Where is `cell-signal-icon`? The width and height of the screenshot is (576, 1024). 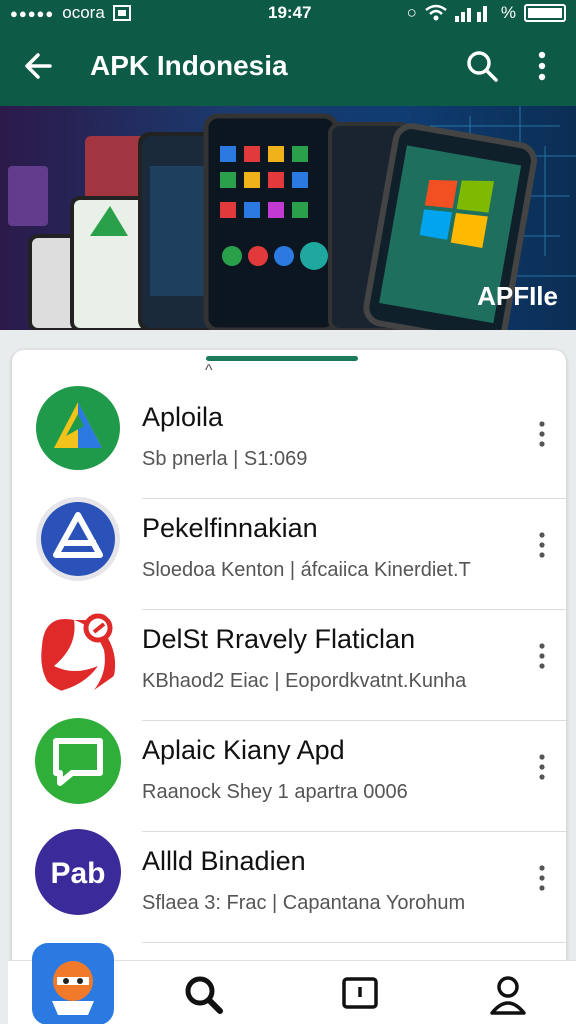
cell-signal-icon is located at coordinates (470, 14).